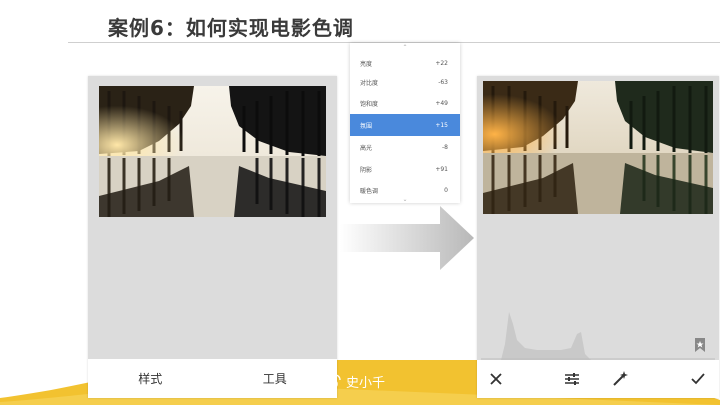 The width and height of the screenshot is (720, 405). What do you see at coordinates (441, 63) in the screenshot?
I see `adjust-item-value: +22` at bounding box center [441, 63].